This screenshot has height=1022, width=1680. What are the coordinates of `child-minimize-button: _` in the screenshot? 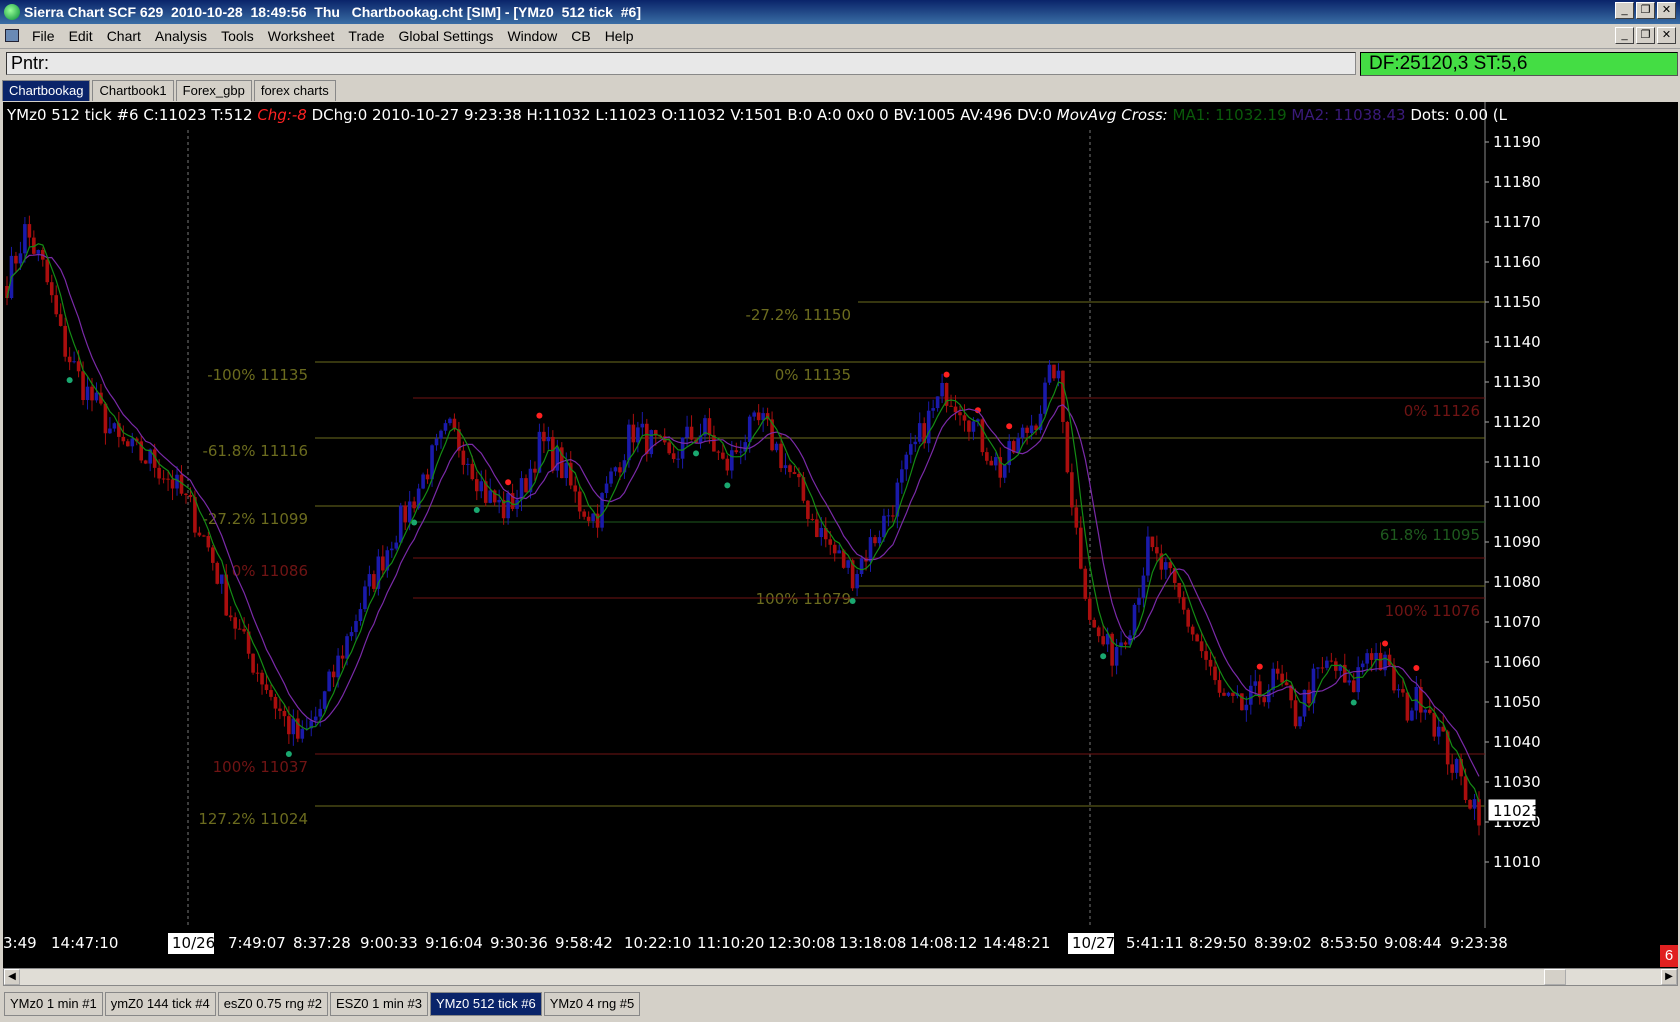 It's located at (1624, 35).